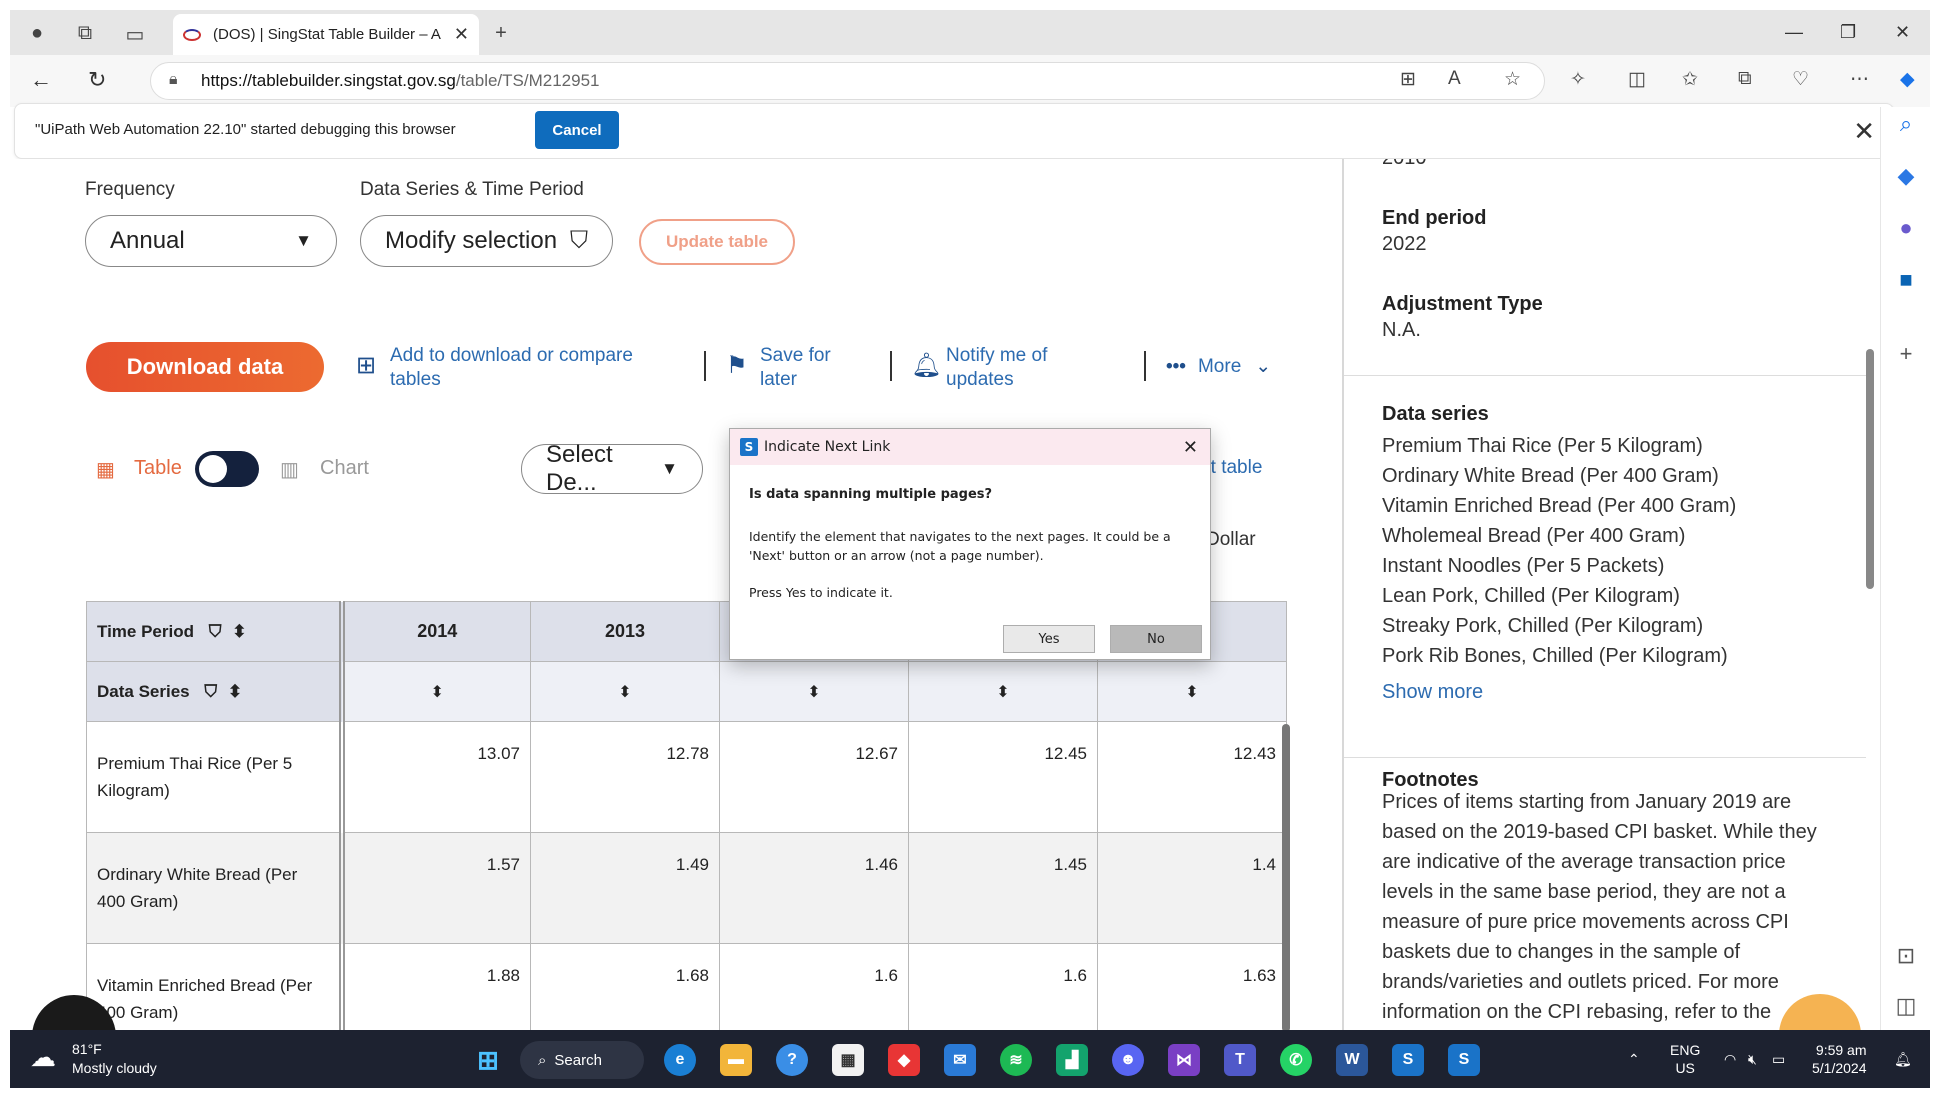 The width and height of the screenshot is (1938, 1098). I want to click on weather-widget: 81°F Mostly cloudy, so click(114, 1059).